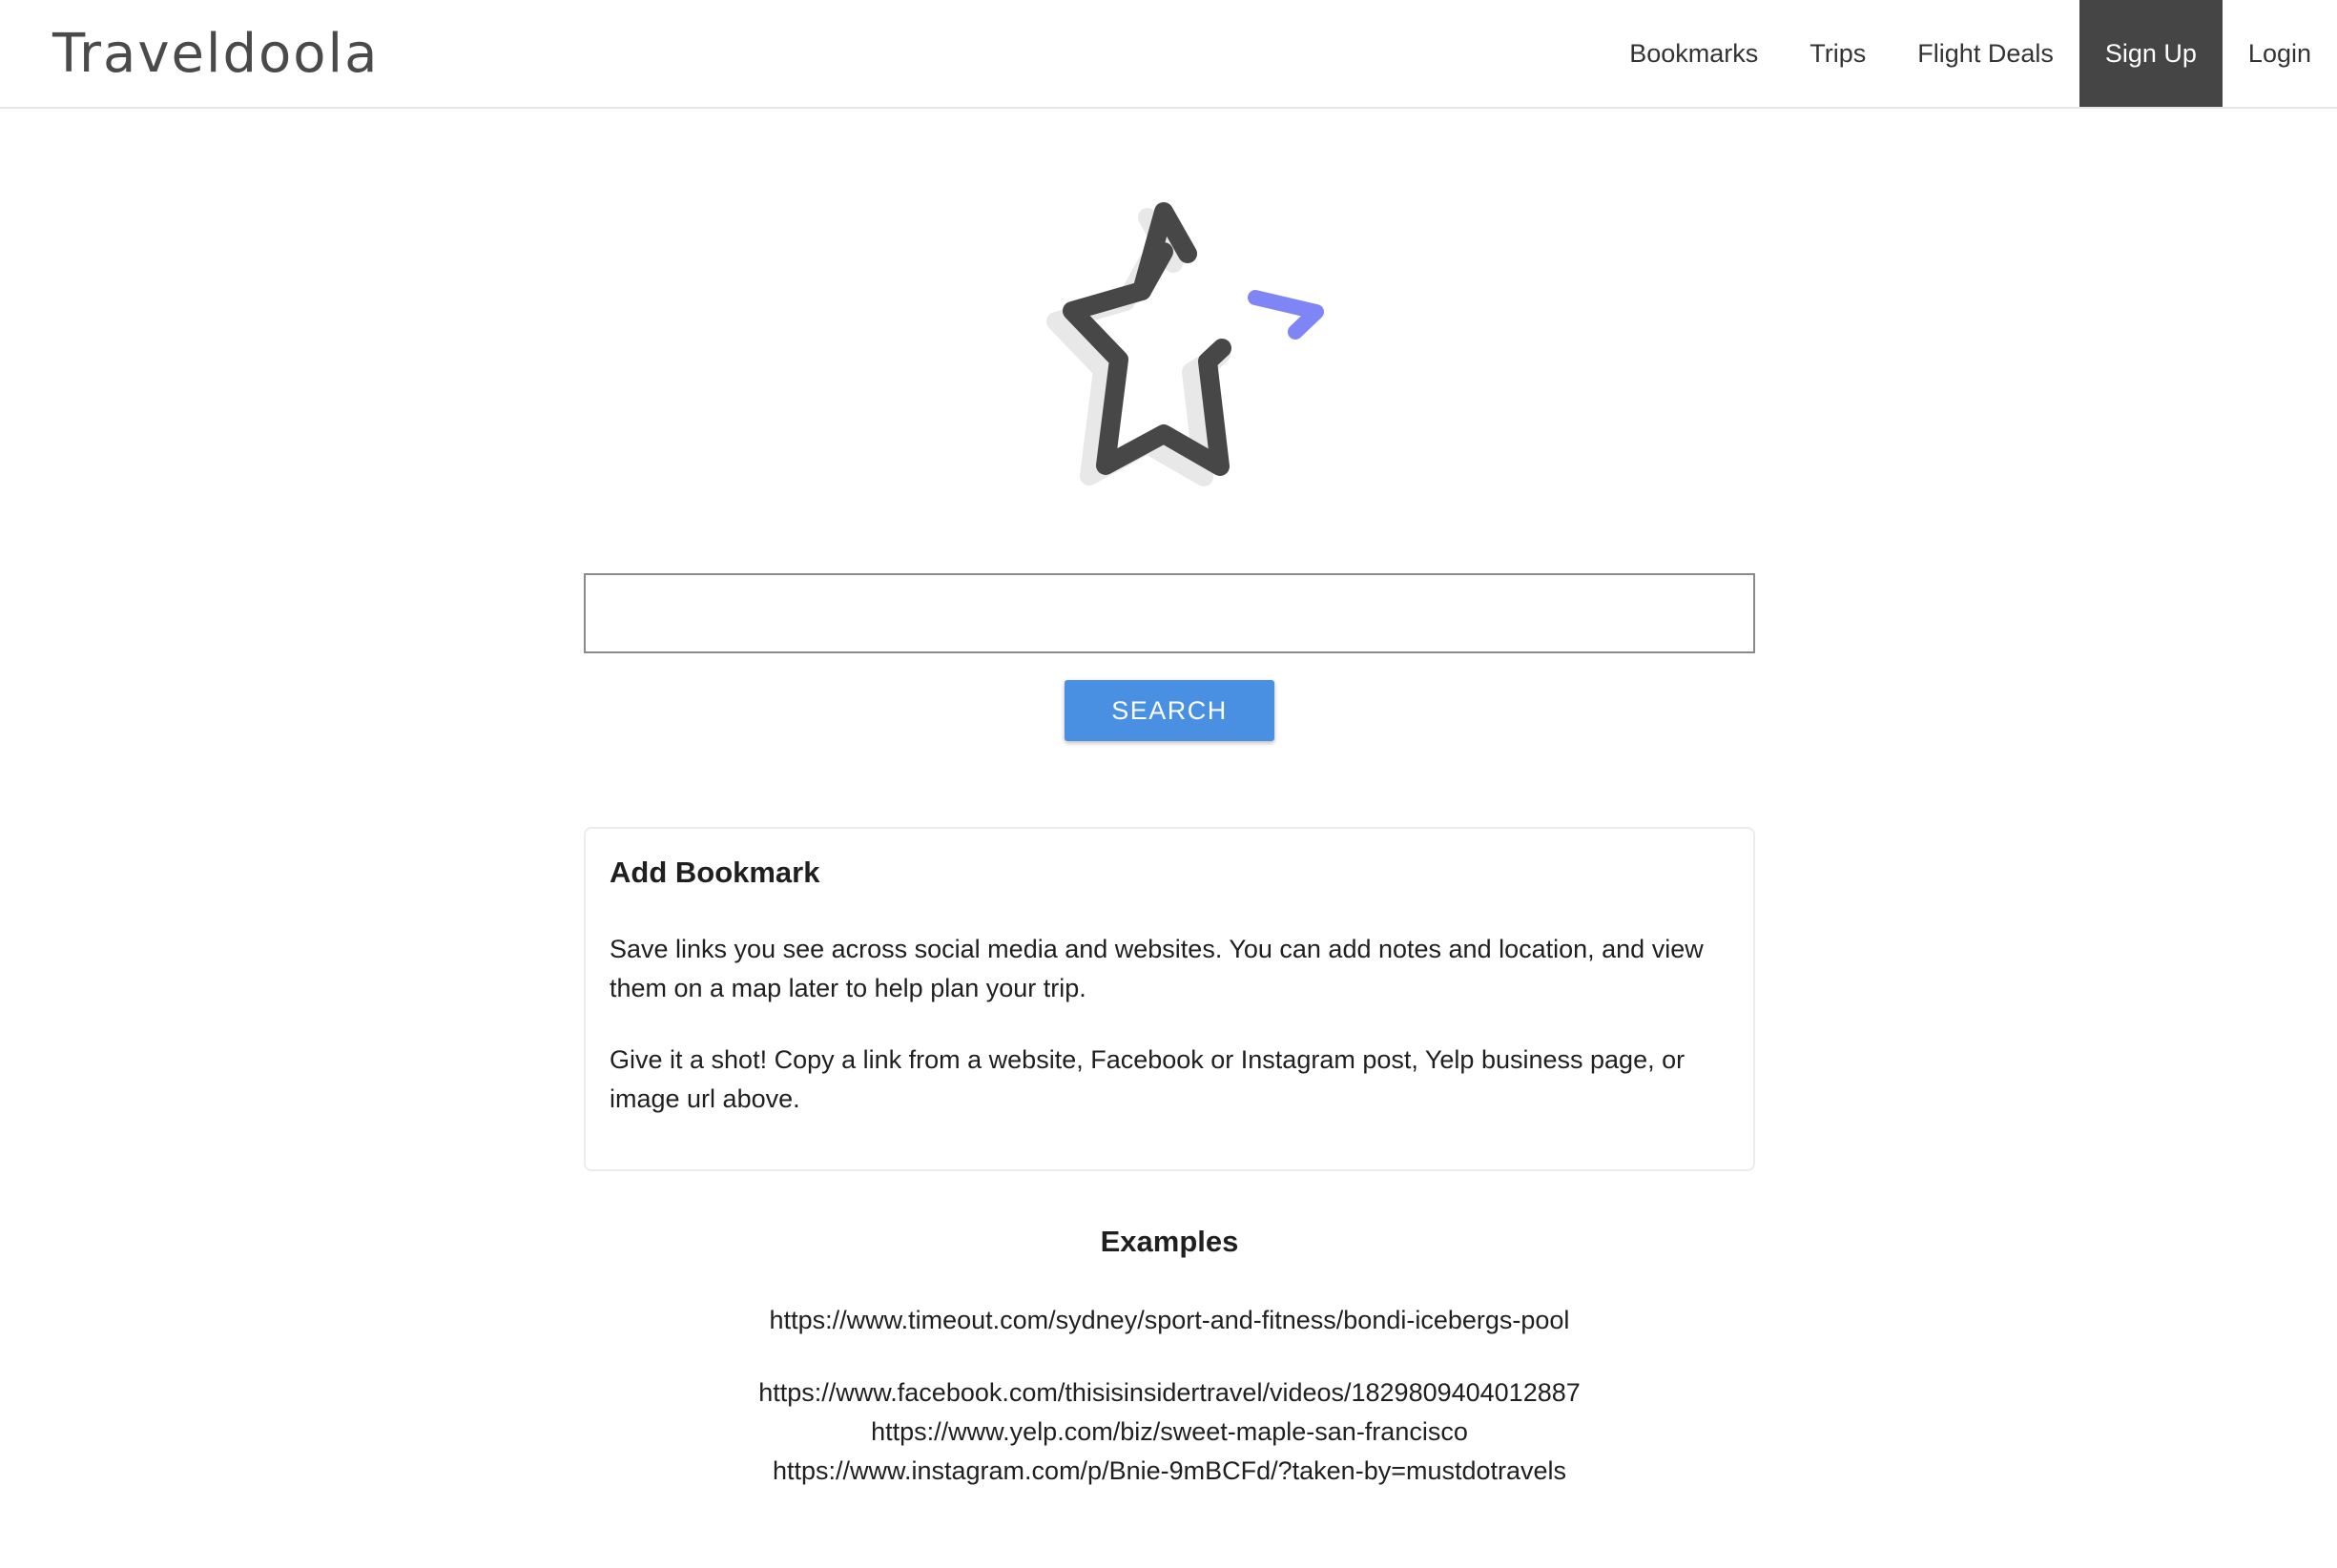 This screenshot has width=2337, height=1568. What do you see at coordinates (1169, 711) in the screenshot?
I see `search-button: SEARCH` at bounding box center [1169, 711].